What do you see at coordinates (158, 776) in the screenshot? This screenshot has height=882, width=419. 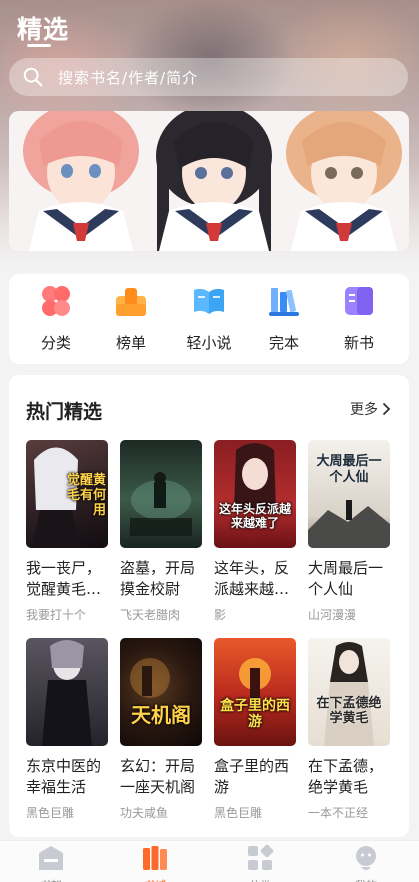 I see `book-title: 玄幻：开局一座天机阁` at bounding box center [158, 776].